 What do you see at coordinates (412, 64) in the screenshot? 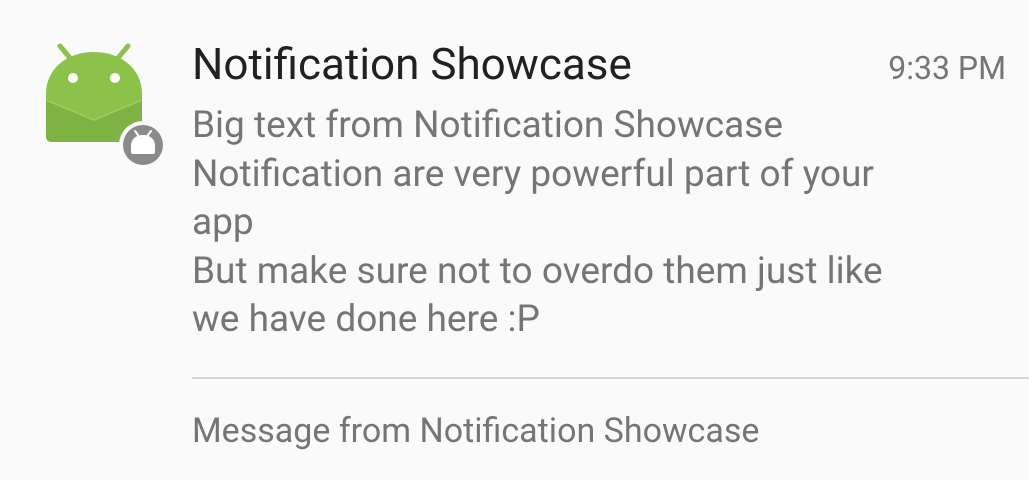
I see `notification-title: Notification Showcase` at bounding box center [412, 64].